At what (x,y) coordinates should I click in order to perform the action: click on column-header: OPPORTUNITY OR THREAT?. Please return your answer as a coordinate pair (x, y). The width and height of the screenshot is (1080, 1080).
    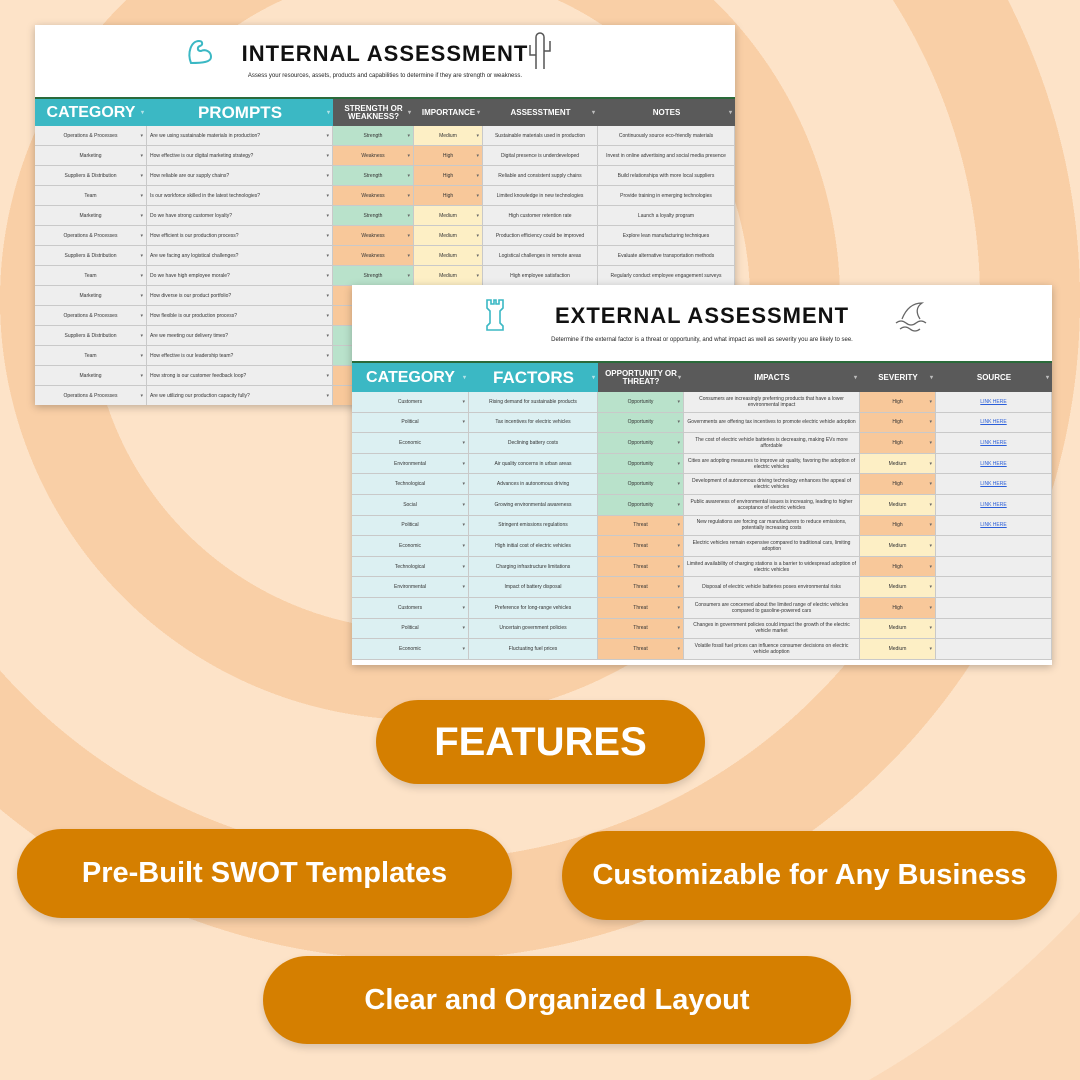
    Looking at the image, I should click on (641, 377).